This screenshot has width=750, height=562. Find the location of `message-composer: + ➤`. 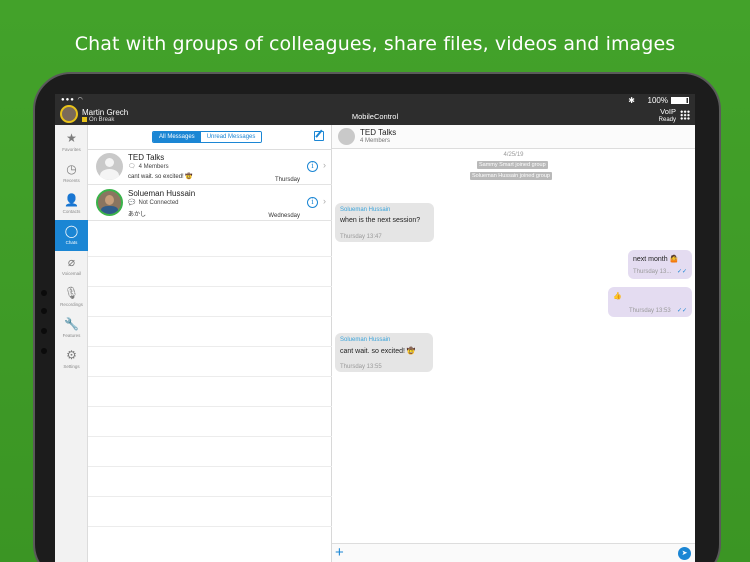

message-composer: + ➤ is located at coordinates (513, 552).